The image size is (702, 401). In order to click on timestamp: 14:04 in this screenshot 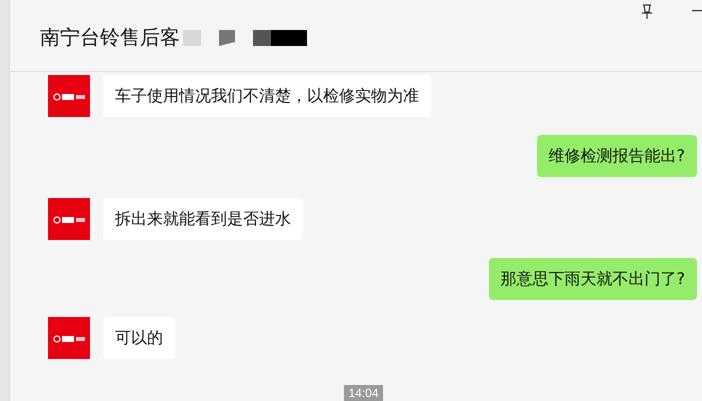, I will do `click(363, 393)`.